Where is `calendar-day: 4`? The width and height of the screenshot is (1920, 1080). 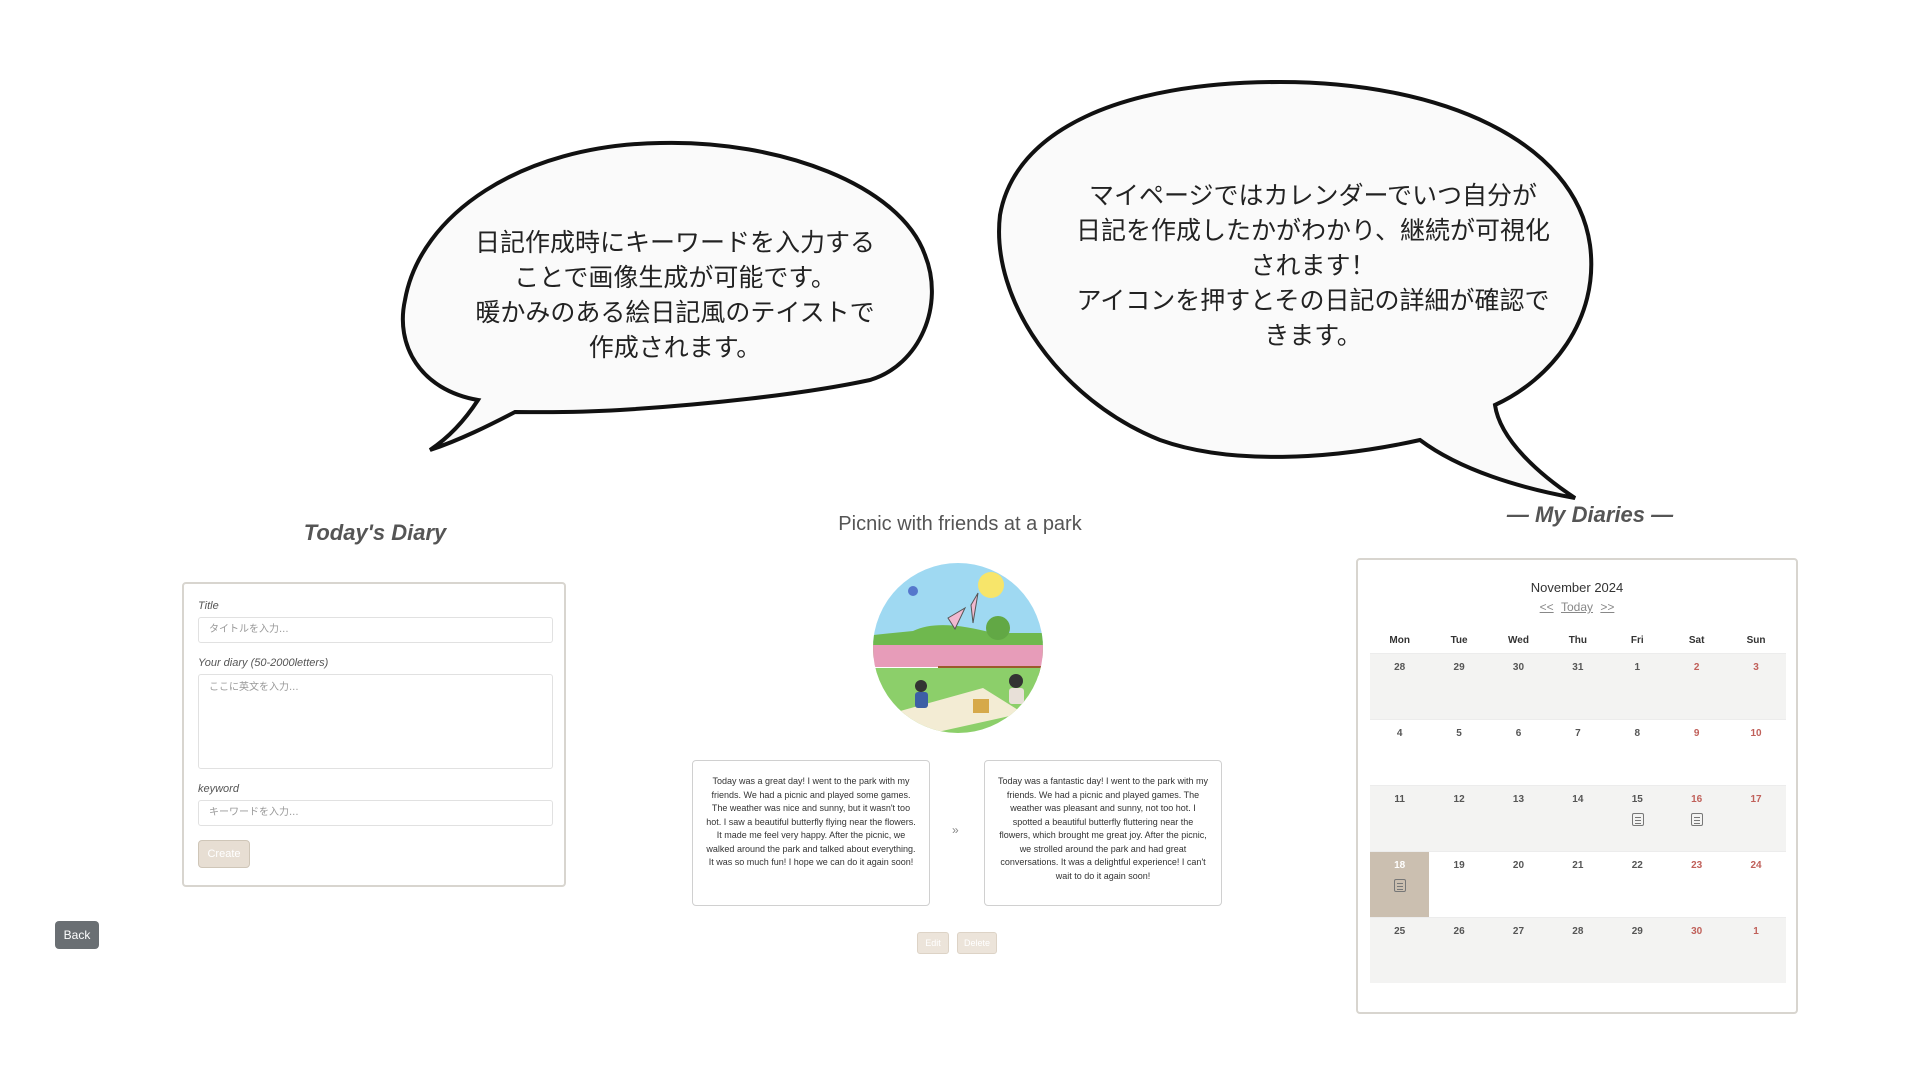
calendar-day: 4 is located at coordinates (1399, 752).